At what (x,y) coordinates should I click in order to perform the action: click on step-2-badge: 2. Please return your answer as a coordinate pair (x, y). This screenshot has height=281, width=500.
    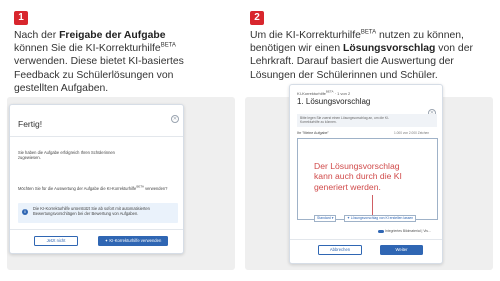
    Looking at the image, I should click on (257, 18).